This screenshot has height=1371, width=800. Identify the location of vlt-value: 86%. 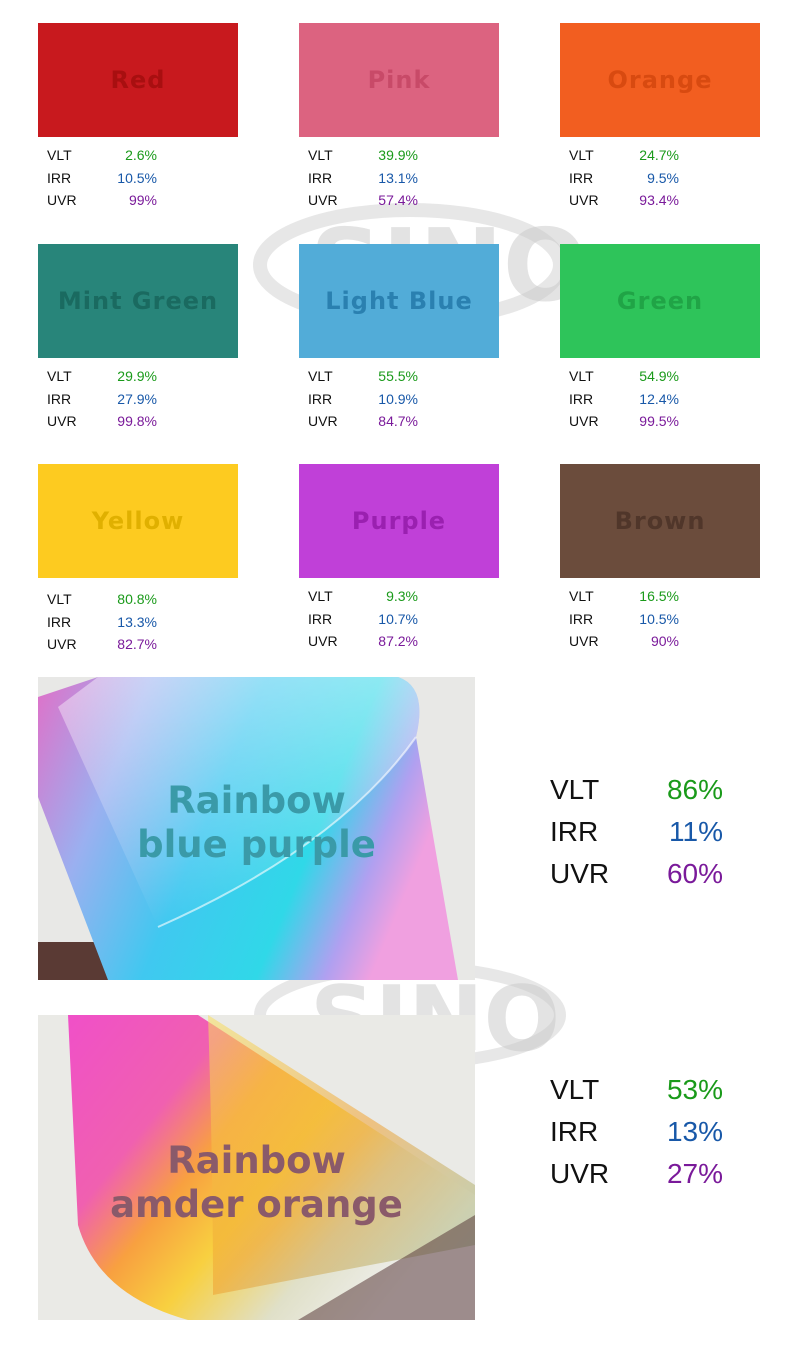
(694, 789).